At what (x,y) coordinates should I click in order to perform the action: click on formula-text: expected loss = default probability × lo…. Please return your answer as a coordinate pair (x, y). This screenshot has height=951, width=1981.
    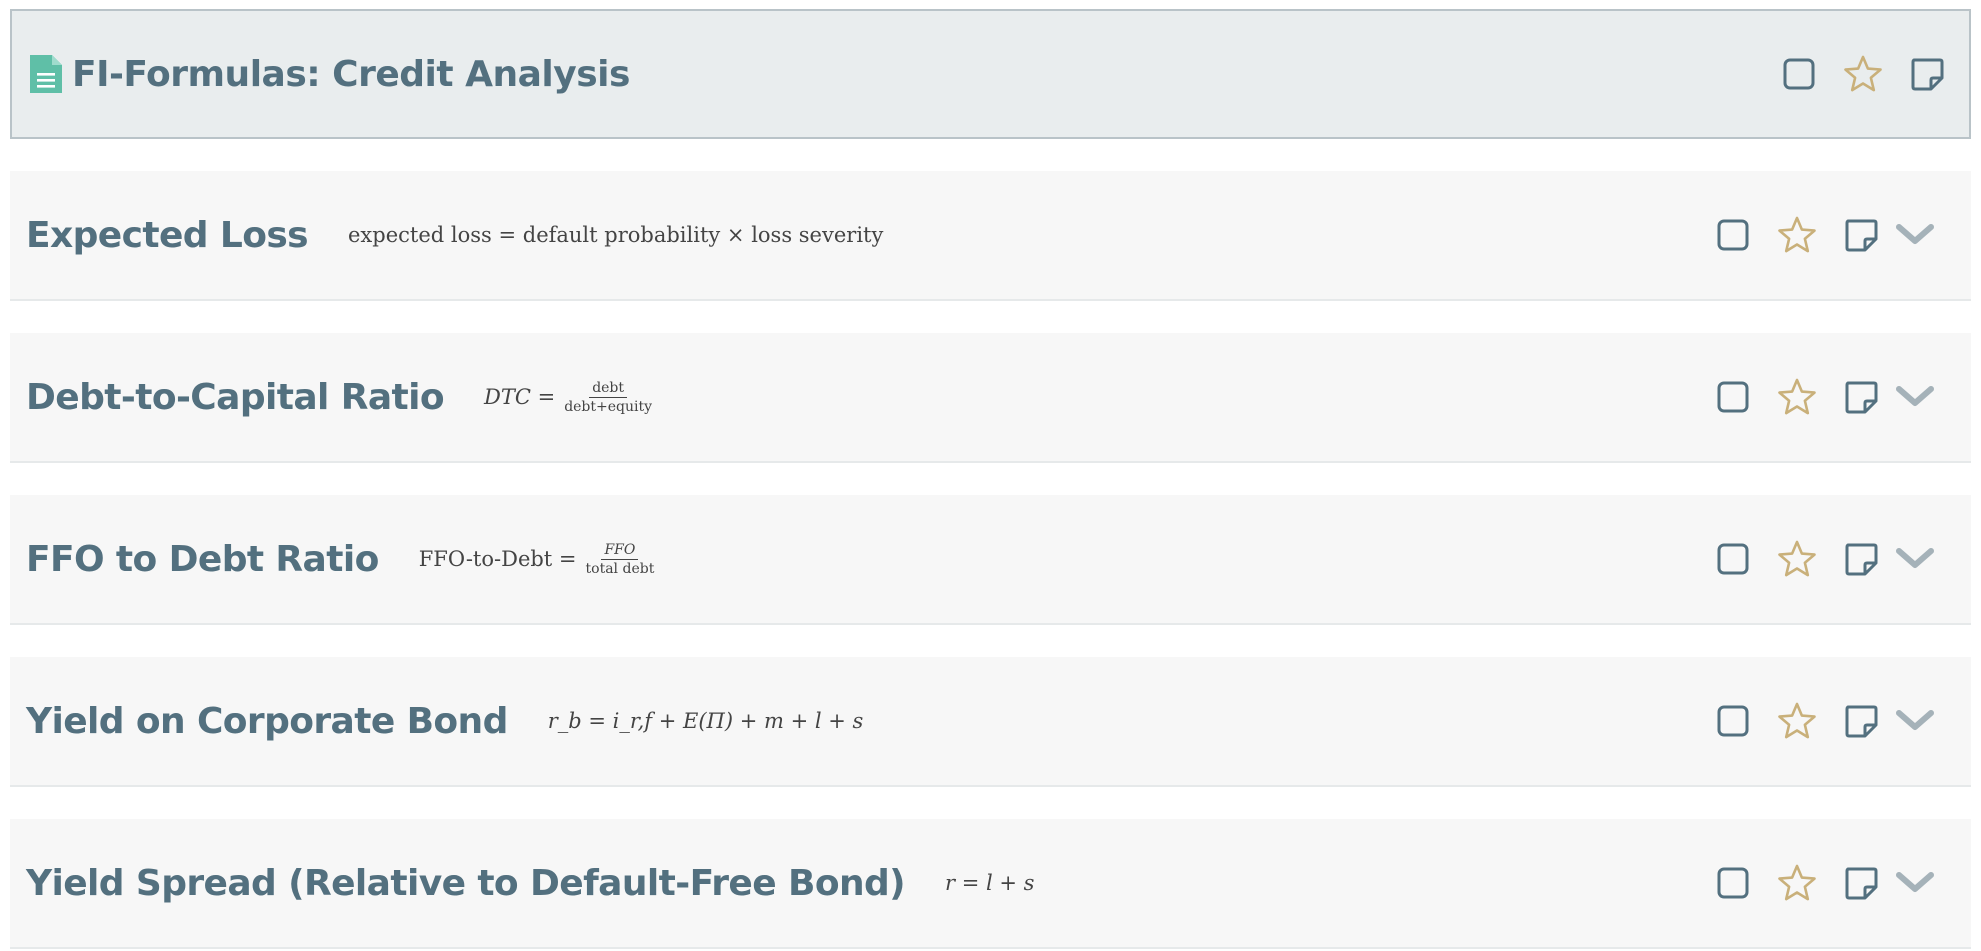
    Looking at the image, I should click on (616, 235).